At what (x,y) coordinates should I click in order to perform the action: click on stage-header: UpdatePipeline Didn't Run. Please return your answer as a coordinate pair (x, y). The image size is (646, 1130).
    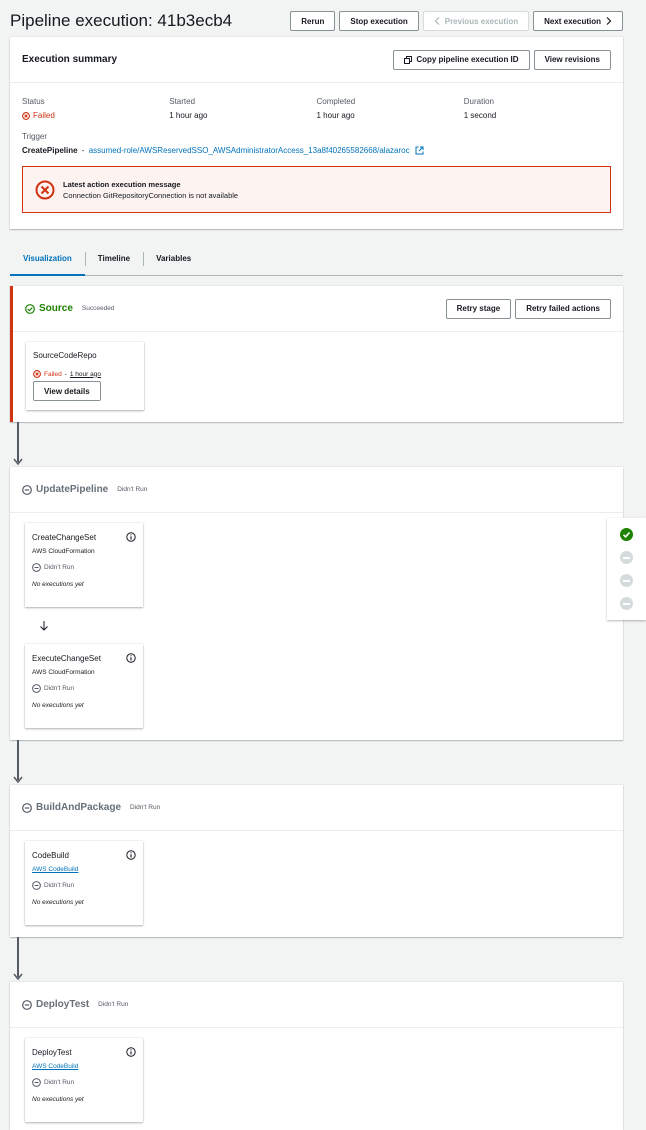
    Looking at the image, I should click on (316, 490).